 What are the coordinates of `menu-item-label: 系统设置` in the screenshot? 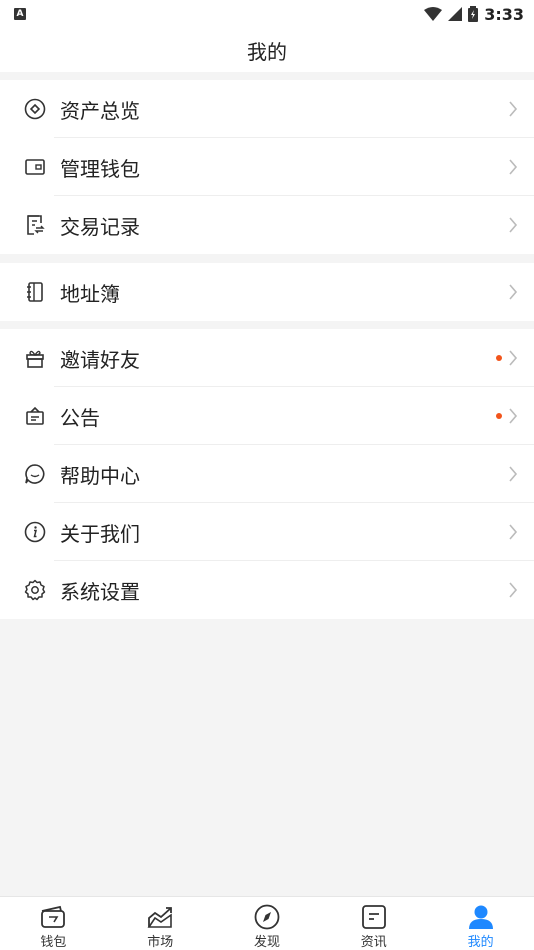 It's located at (100, 591).